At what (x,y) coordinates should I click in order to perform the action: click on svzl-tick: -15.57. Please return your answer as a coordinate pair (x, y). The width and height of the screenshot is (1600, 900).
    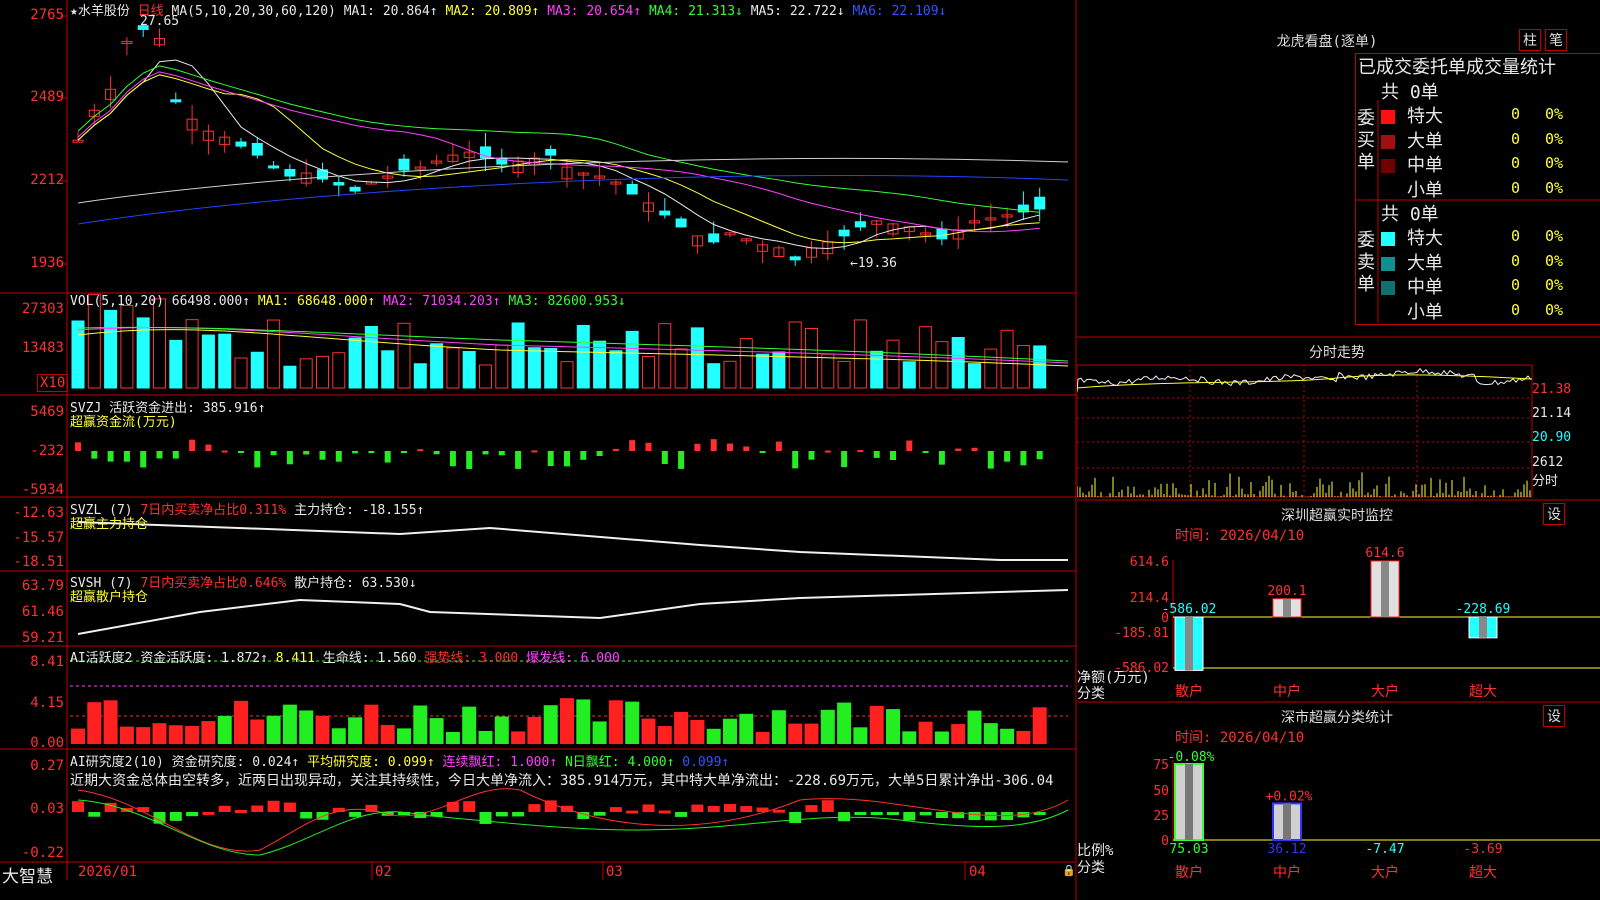
    Looking at the image, I should click on (38, 538).